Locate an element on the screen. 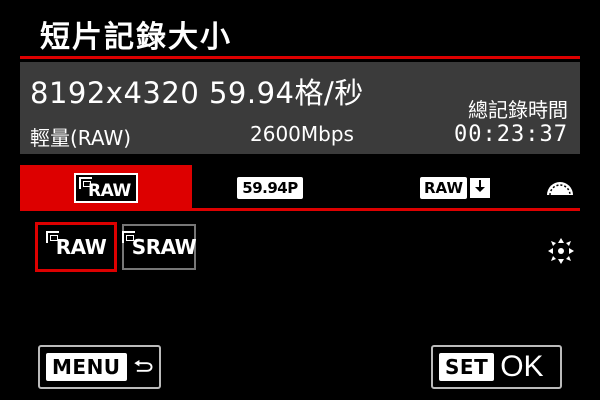  total-recording-time-value: 00:23:37 is located at coordinates (511, 134).